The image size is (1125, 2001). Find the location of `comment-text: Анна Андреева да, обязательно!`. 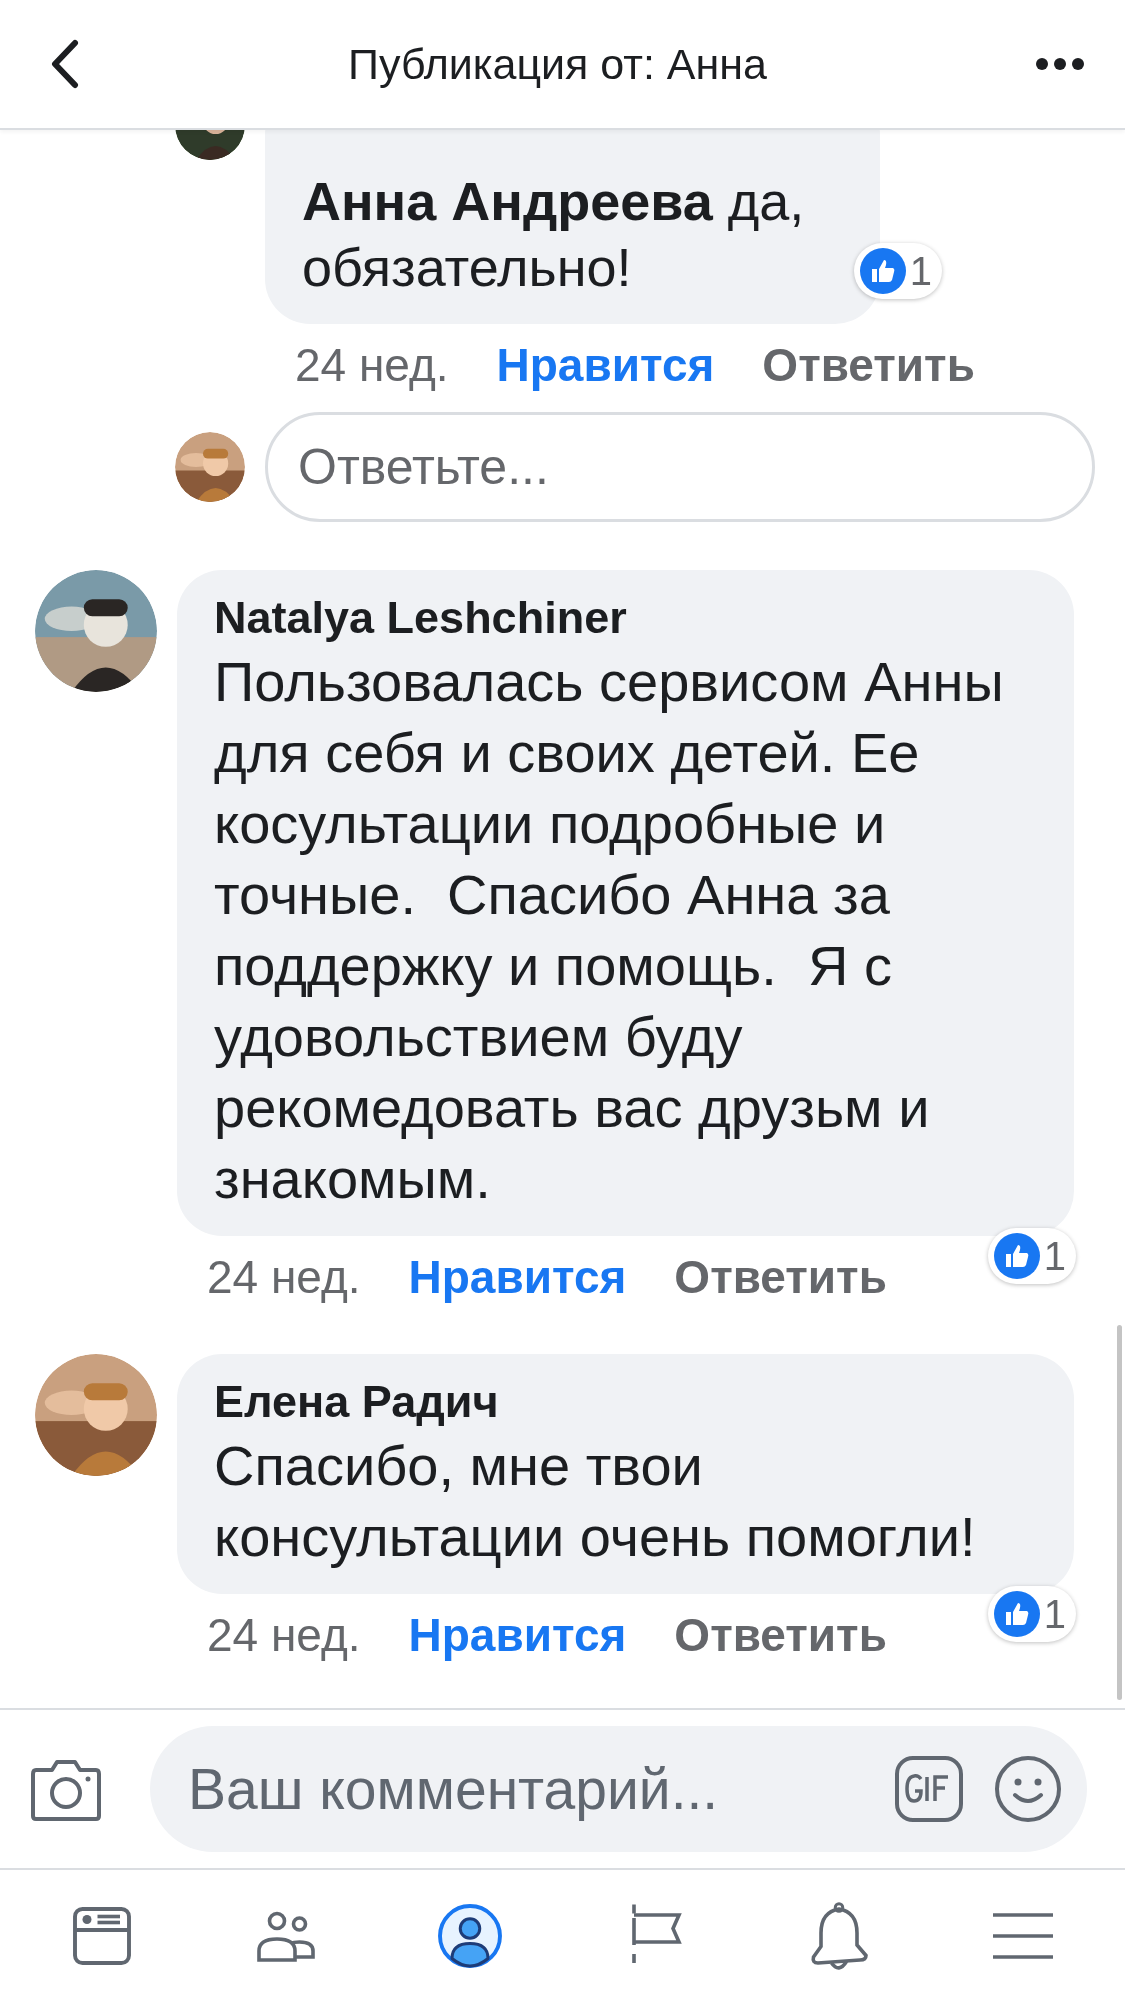

comment-text: Анна Андреева да, обязательно! is located at coordinates (554, 234).